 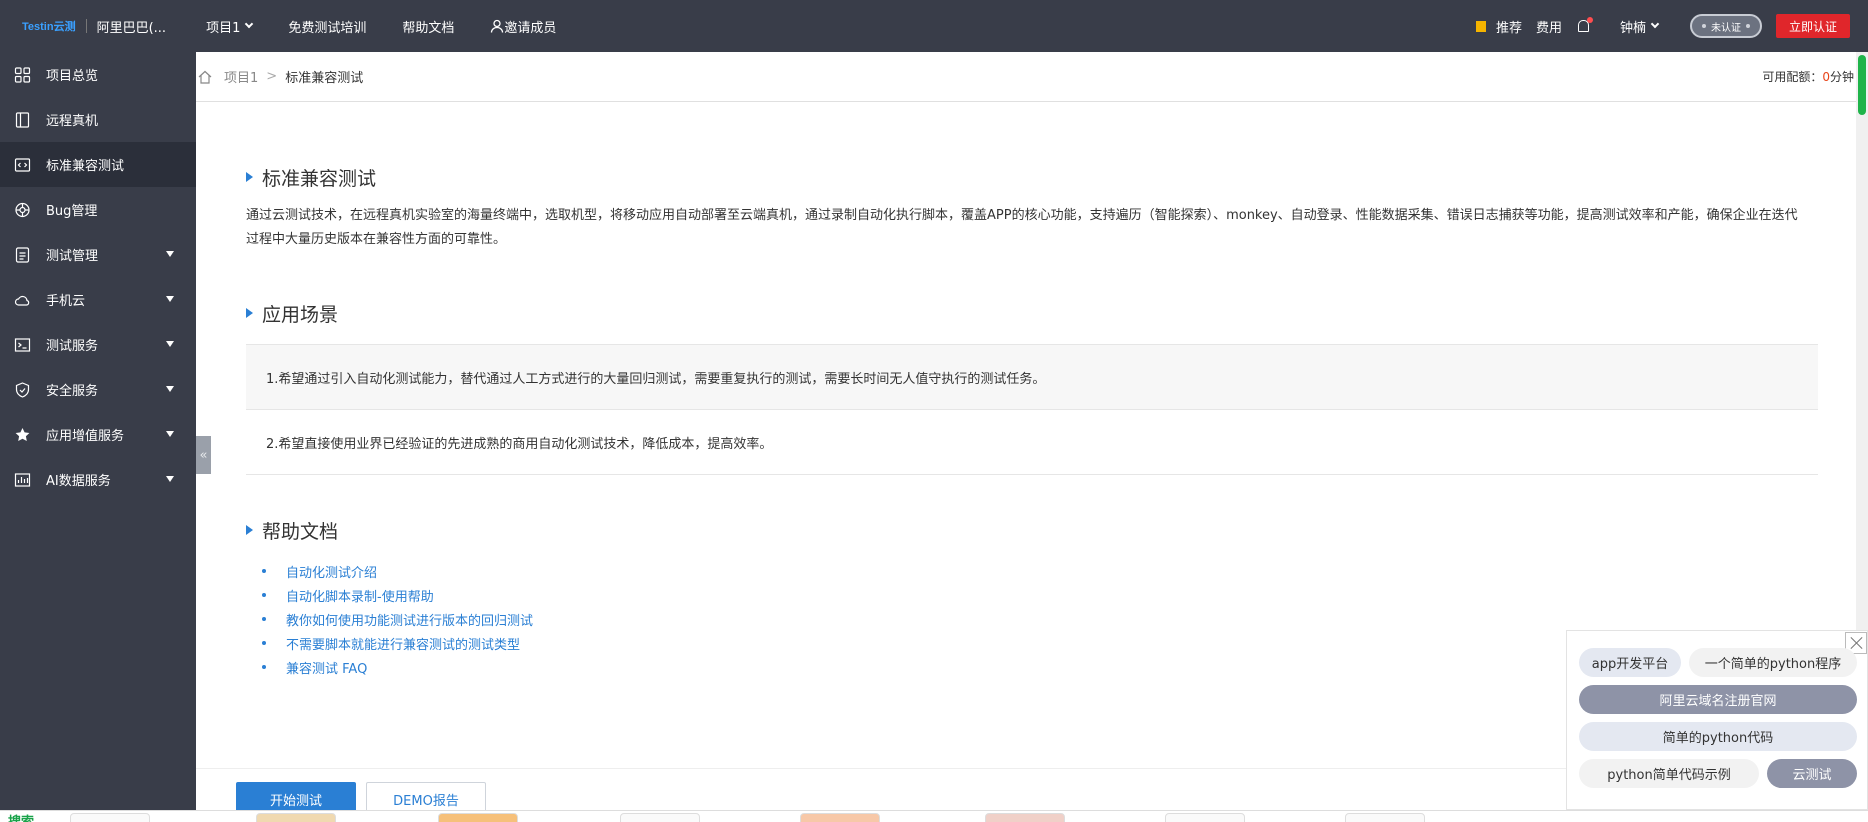 I want to click on section-title-text: 应用场景, so click(x=300, y=314).